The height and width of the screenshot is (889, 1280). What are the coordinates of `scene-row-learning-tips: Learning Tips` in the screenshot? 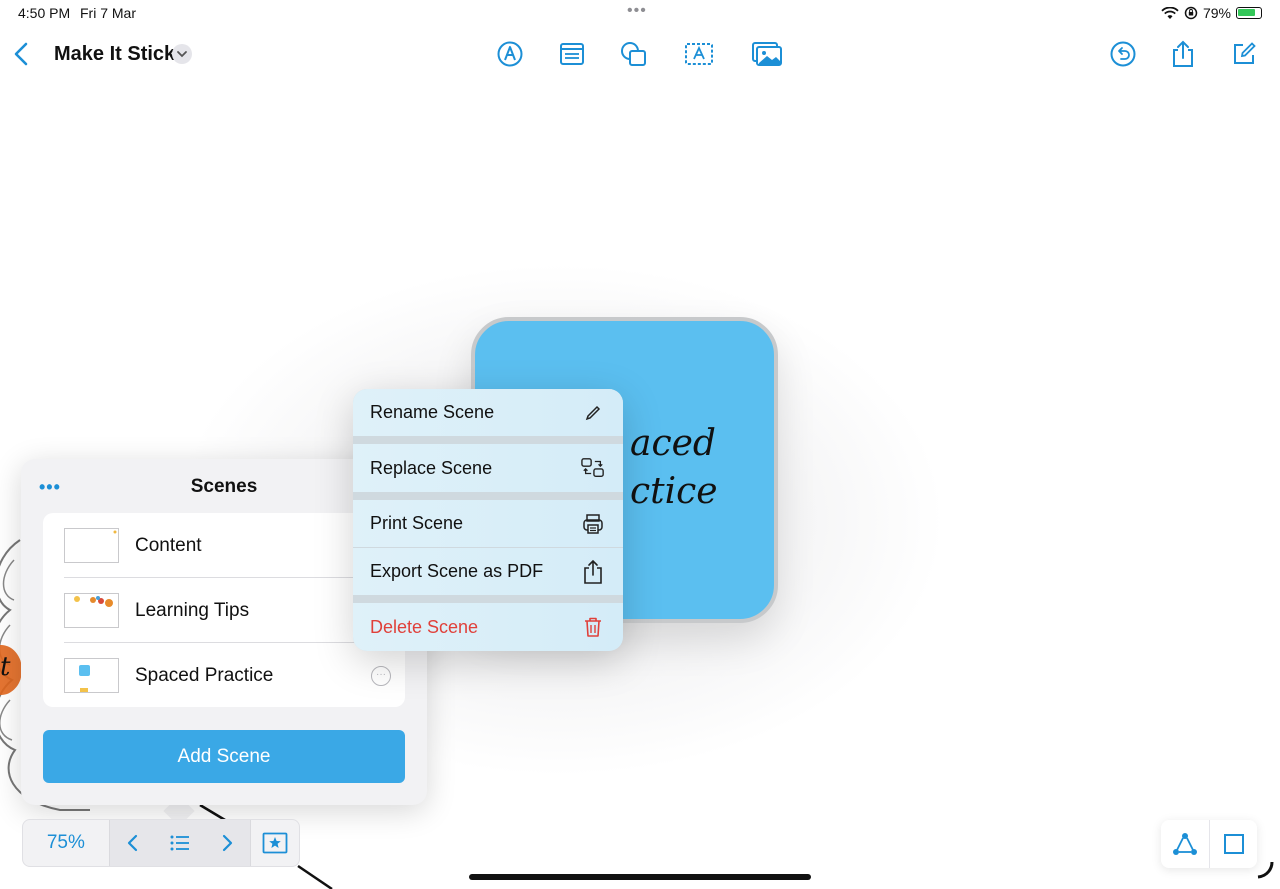 It's located at (224, 610).